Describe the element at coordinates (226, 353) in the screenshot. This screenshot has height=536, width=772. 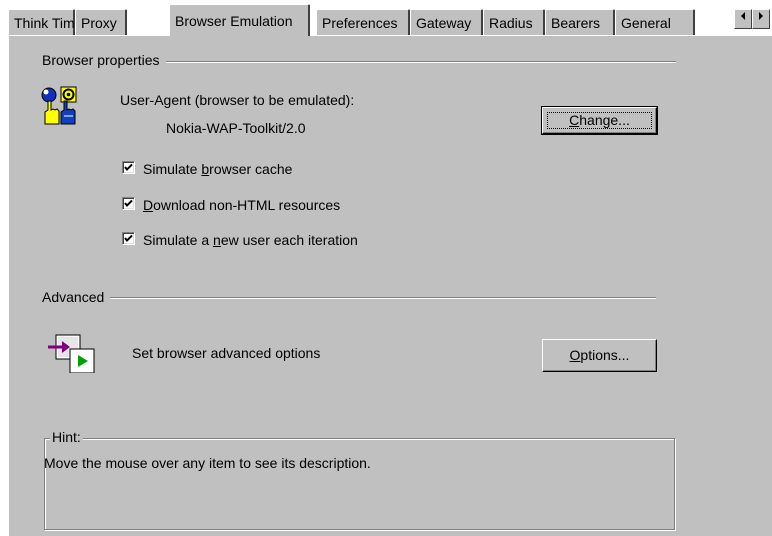
I see `advanced-description: Set browser advanced options` at that location.